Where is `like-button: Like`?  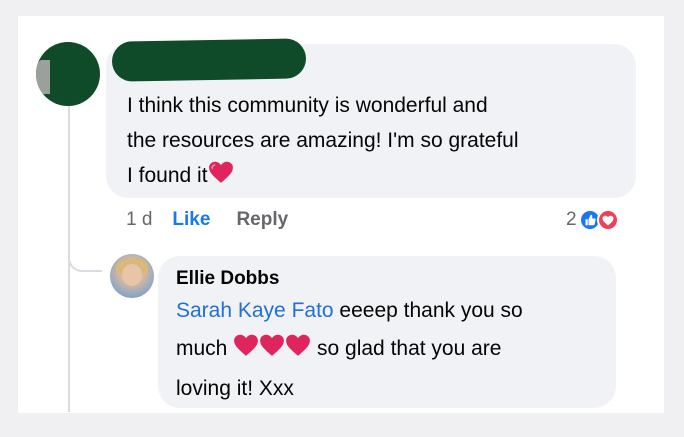 like-button: Like is located at coordinates (191, 220).